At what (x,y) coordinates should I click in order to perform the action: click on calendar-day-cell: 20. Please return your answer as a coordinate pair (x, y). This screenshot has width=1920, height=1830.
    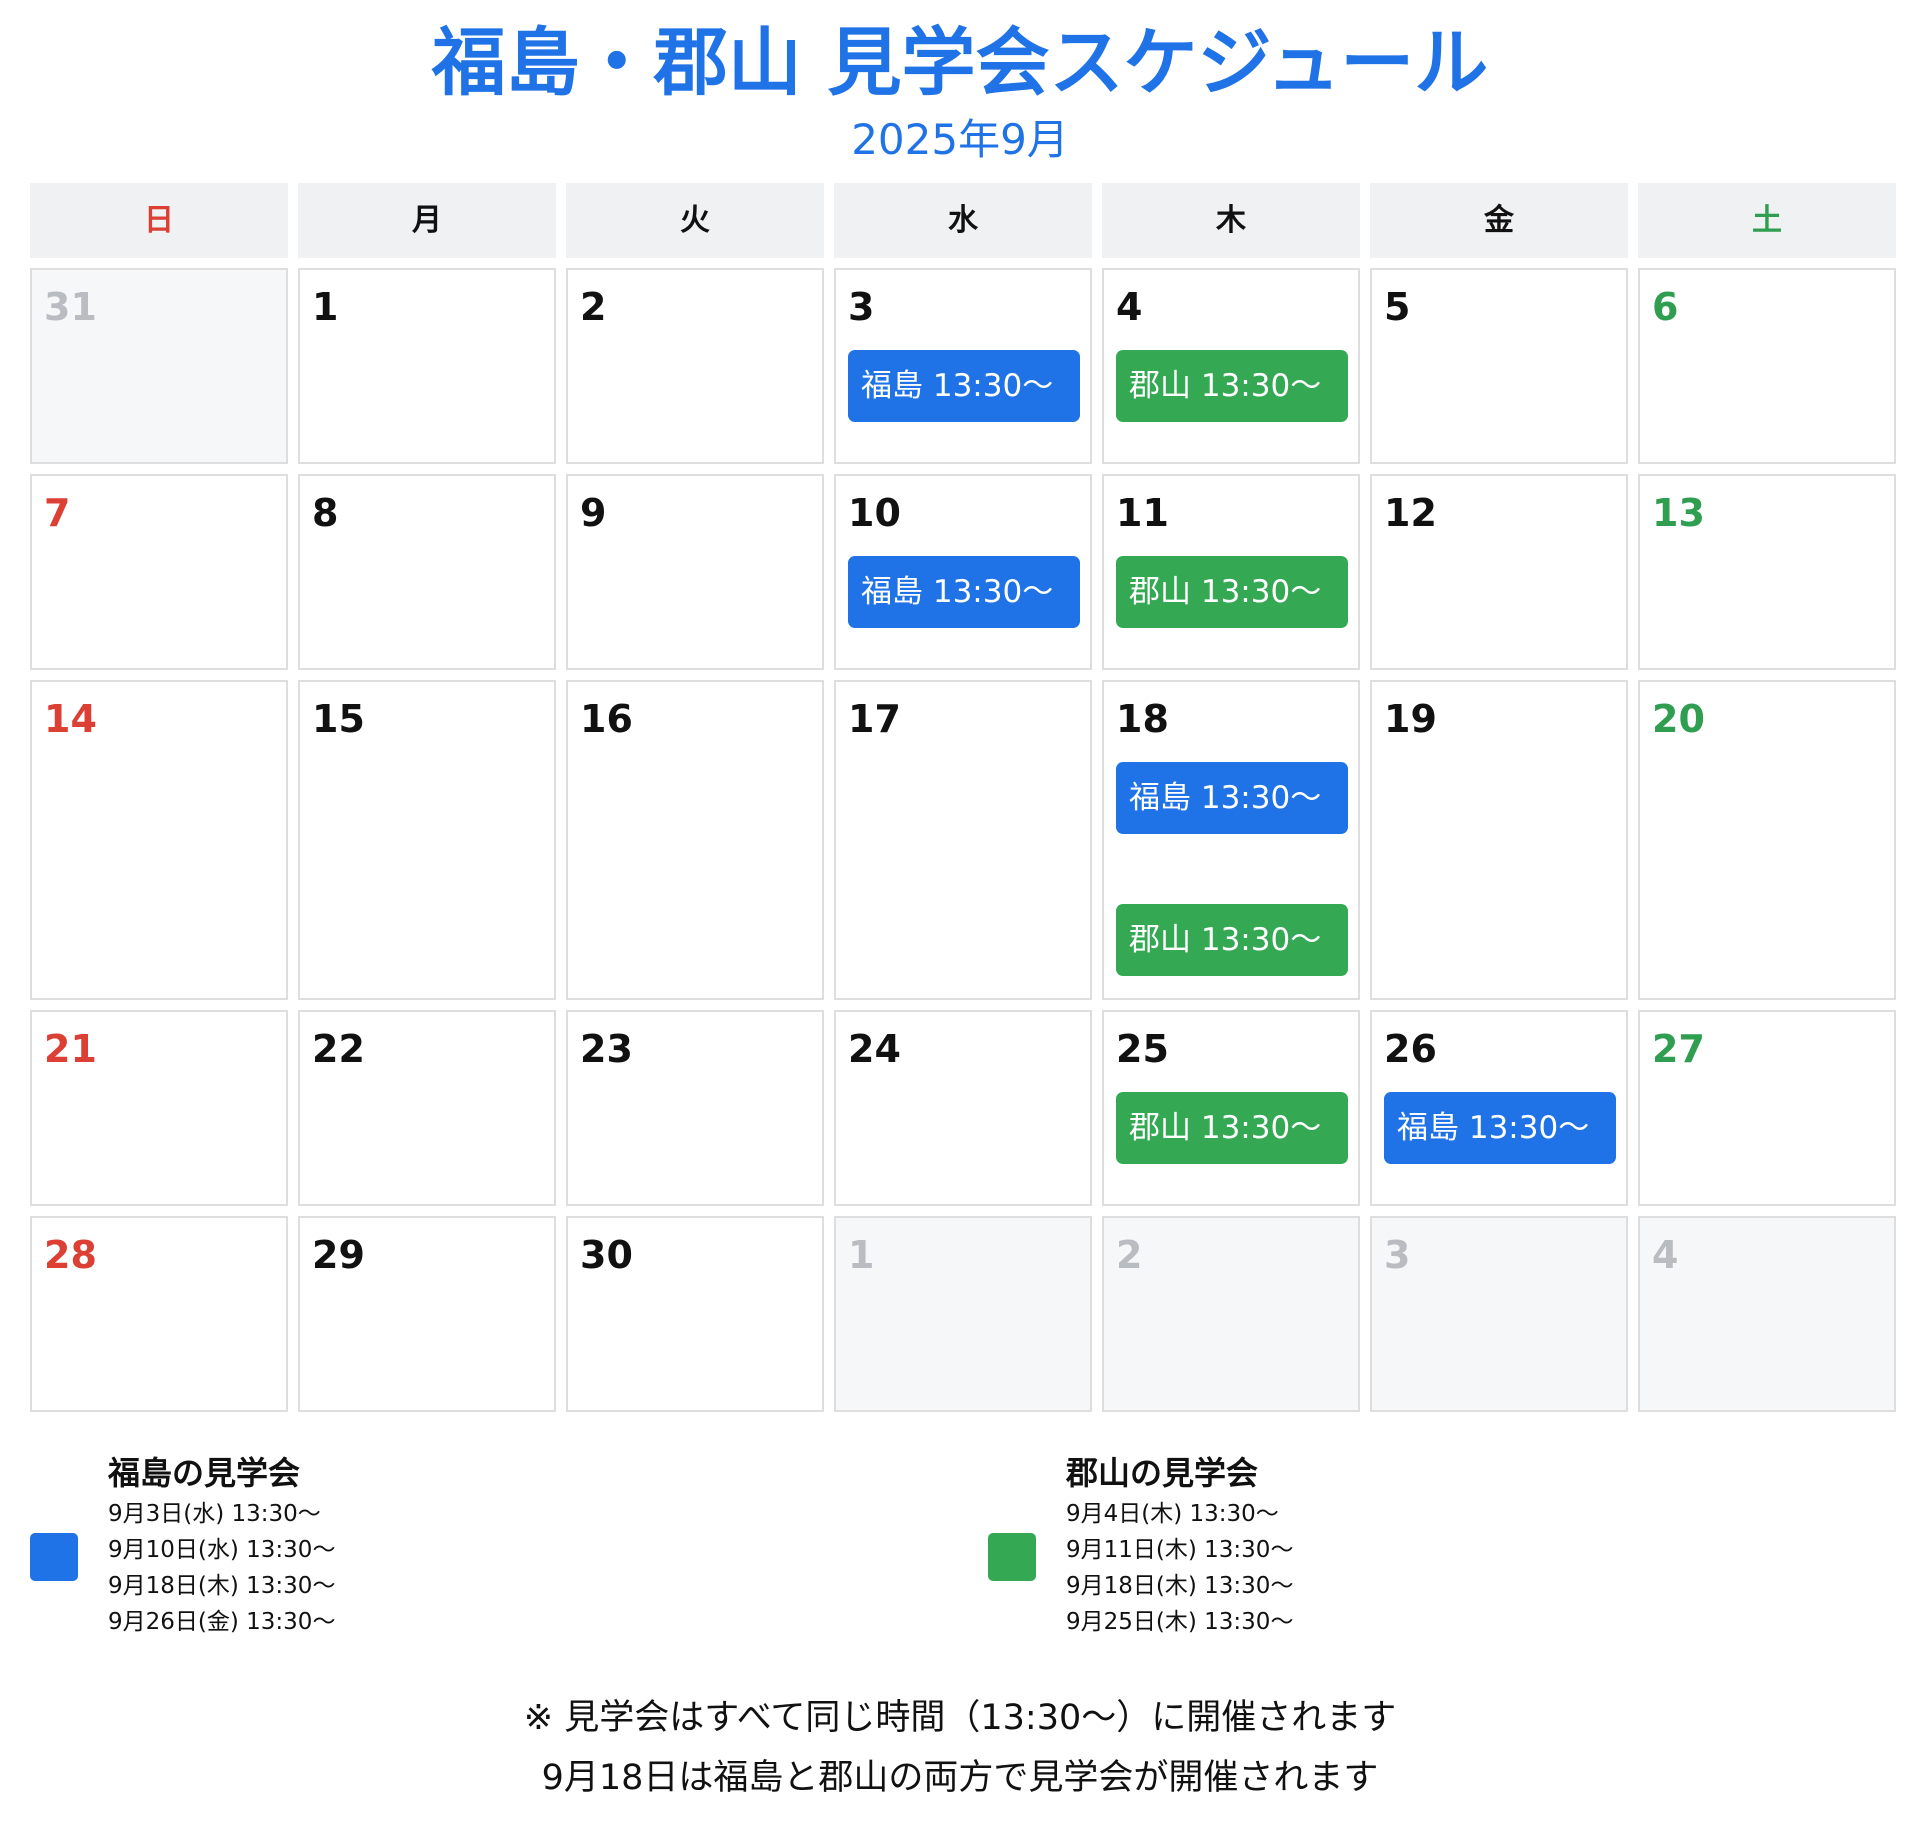
    Looking at the image, I should click on (1767, 840).